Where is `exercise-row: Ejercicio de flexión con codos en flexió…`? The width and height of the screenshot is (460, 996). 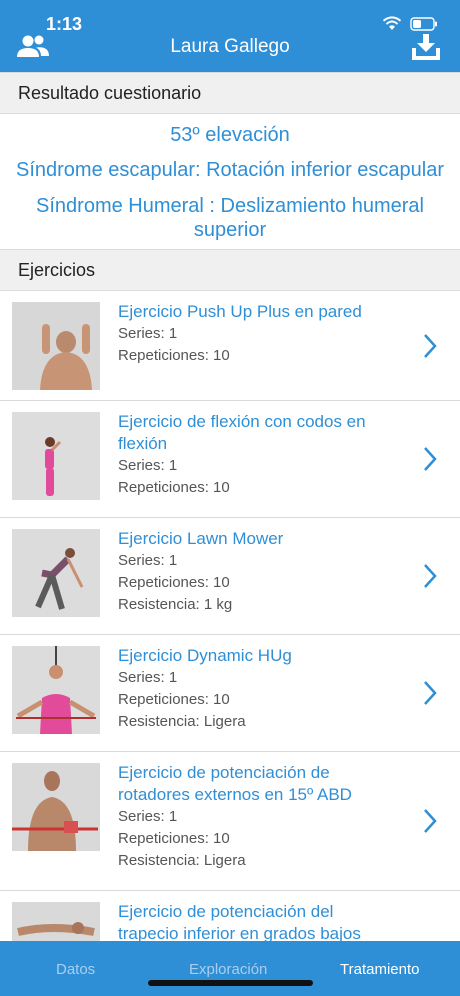 exercise-row: Ejercicio de flexión con codos en flexió… is located at coordinates (230, 459).